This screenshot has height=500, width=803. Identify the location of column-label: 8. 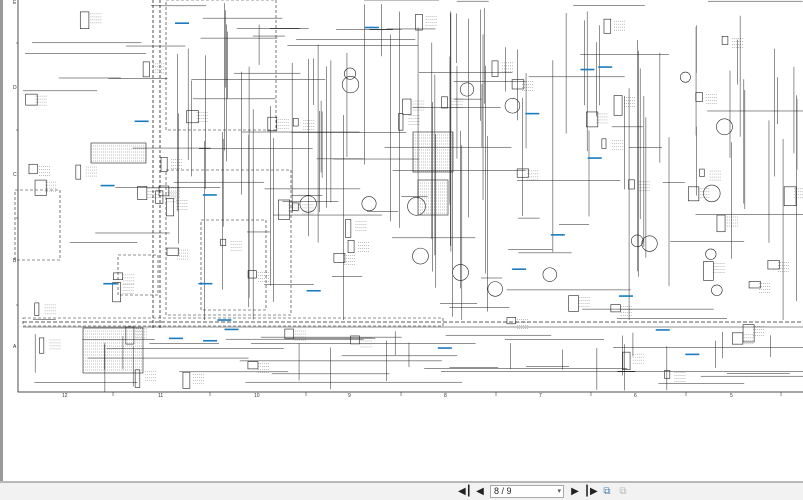
(445, 396).